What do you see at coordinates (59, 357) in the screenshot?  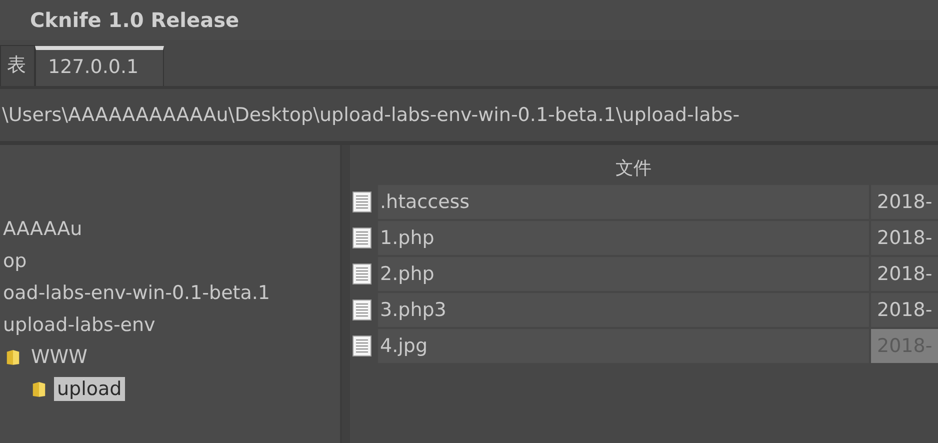 I see `tree-item: WWW` at bounding box center [59, 357].